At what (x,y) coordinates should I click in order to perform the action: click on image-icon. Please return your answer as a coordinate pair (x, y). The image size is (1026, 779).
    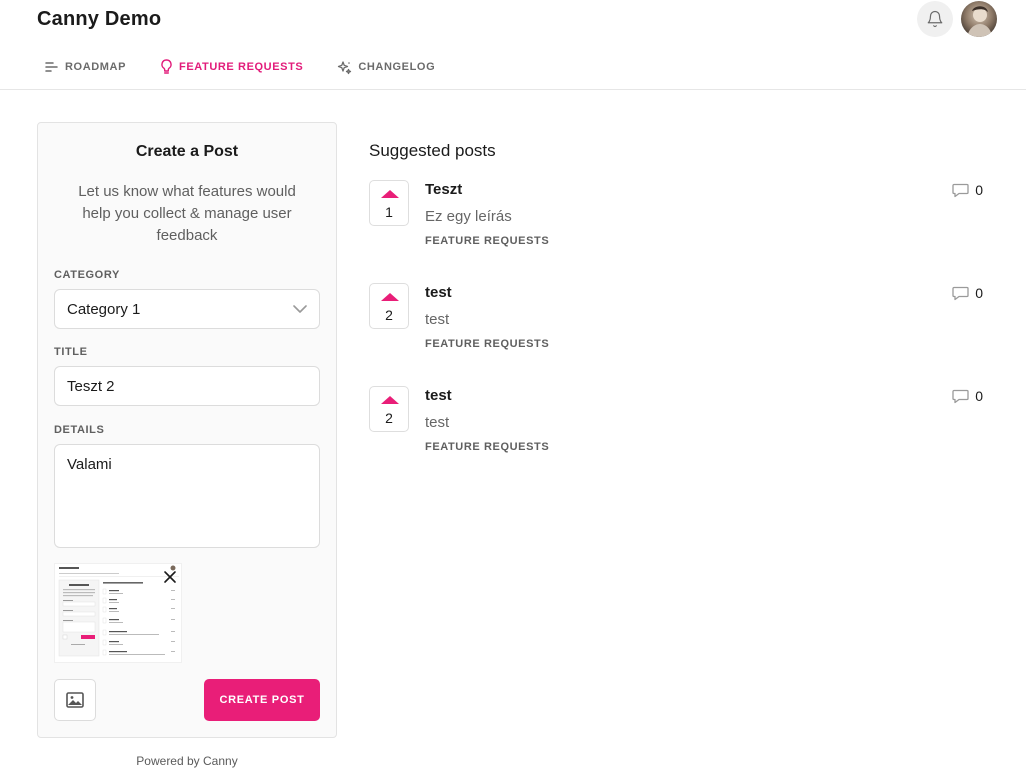
    Looking at the image, I should click on (75, 700).